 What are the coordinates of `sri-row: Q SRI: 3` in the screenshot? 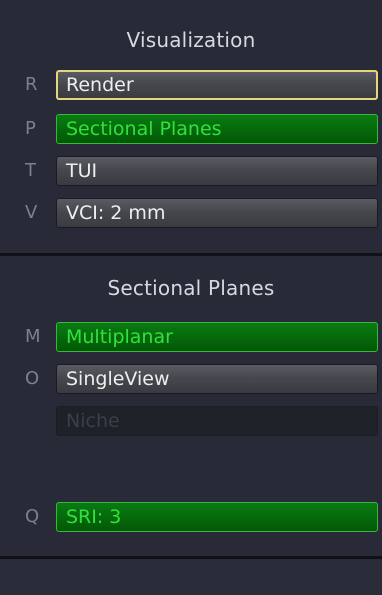 It's located at (191, 518).